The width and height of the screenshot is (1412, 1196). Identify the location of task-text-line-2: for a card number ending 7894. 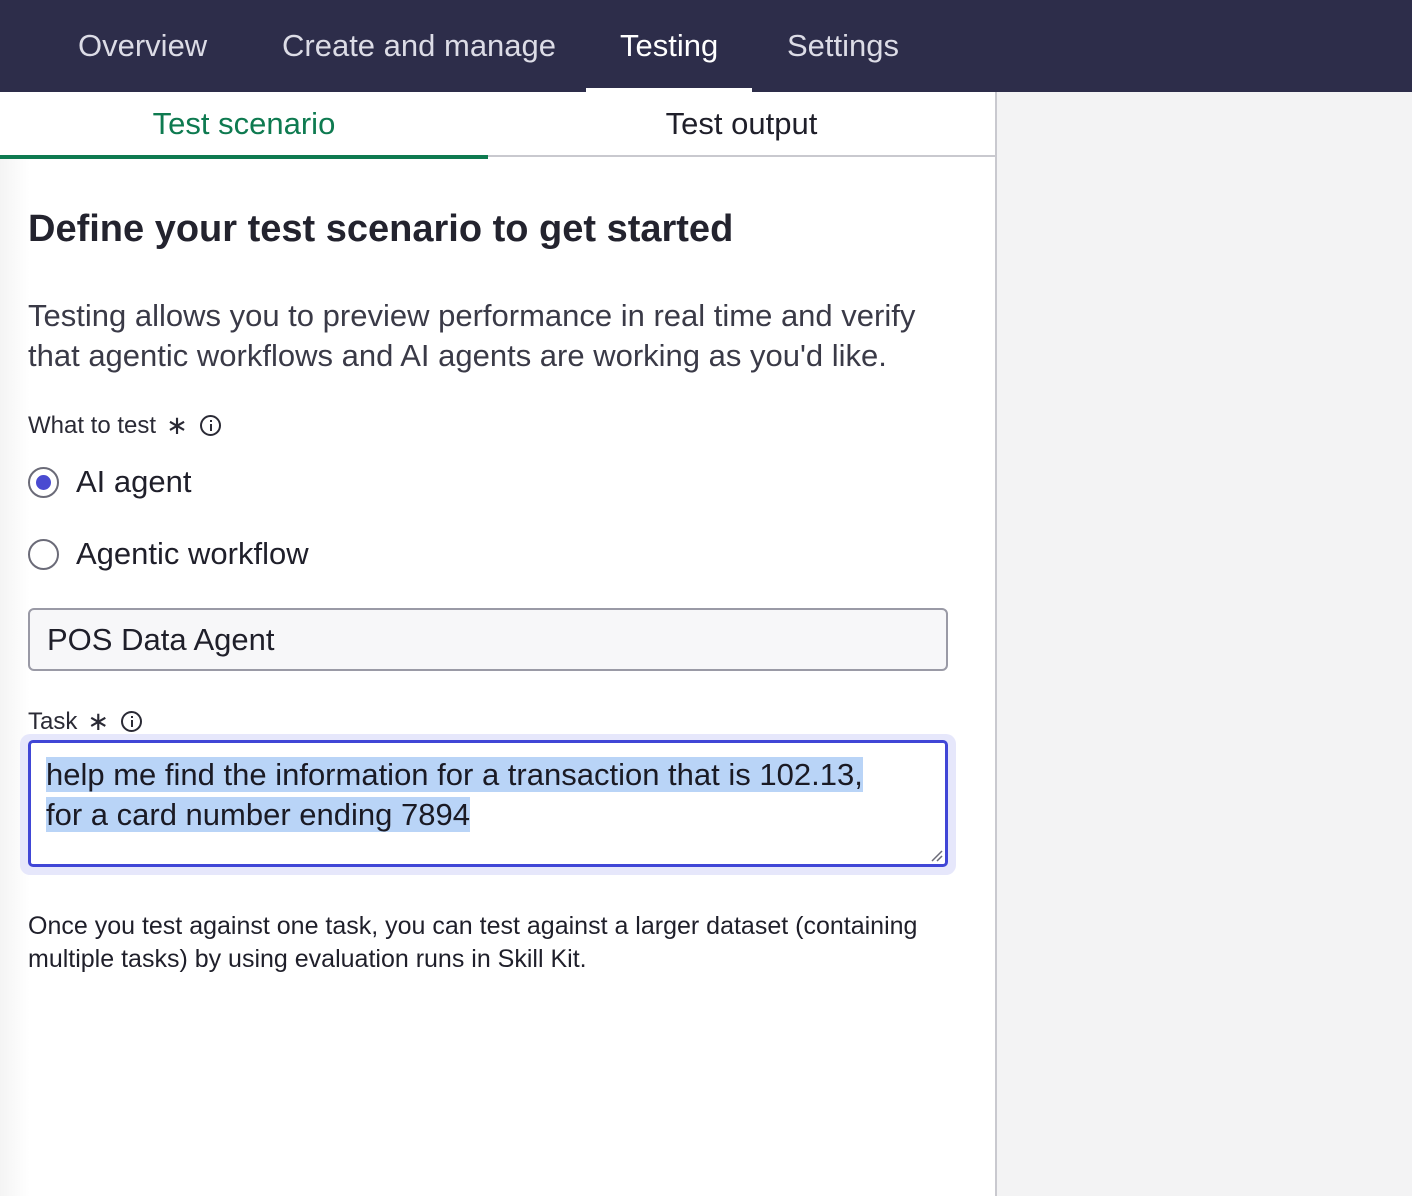
(258, 814).